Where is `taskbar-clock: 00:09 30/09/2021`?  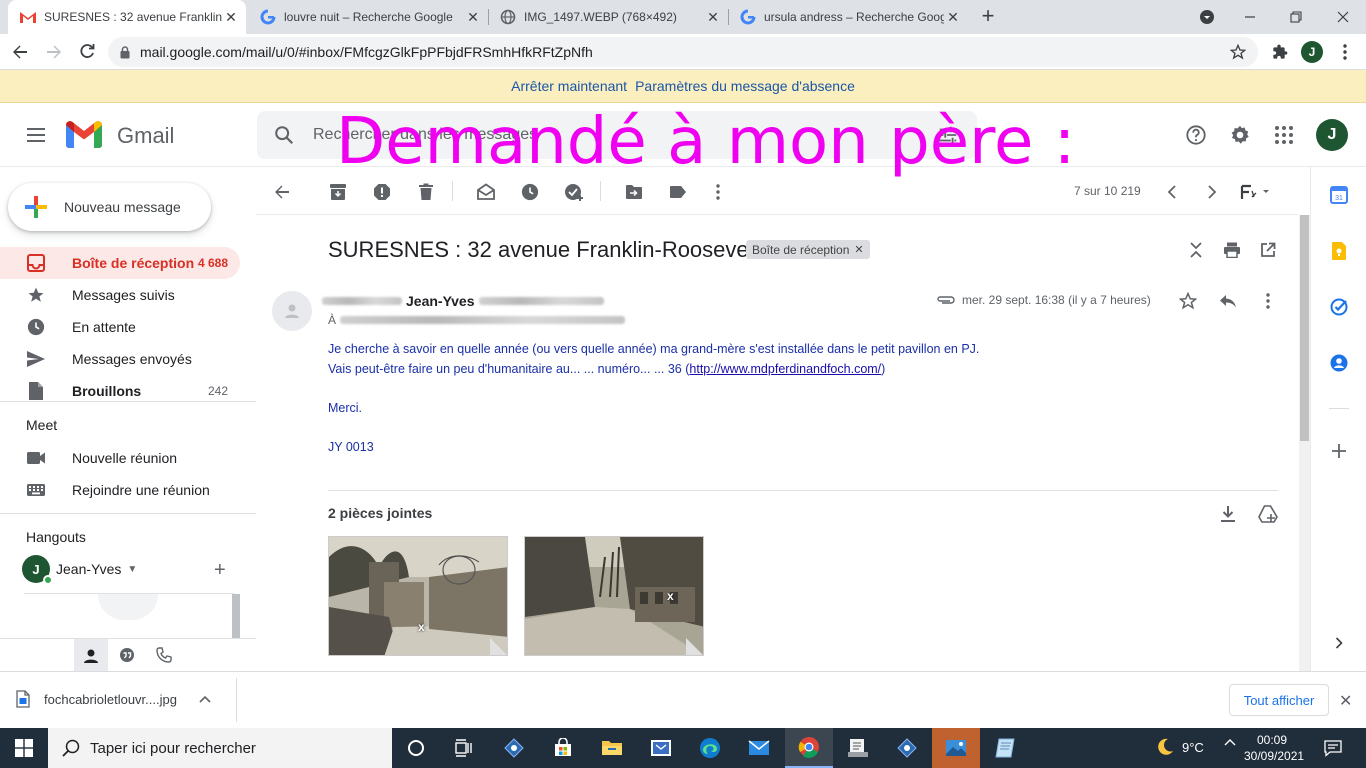 taskbar-clock: 00:09 30/09/2021 is located at coordinates (1274, 748).